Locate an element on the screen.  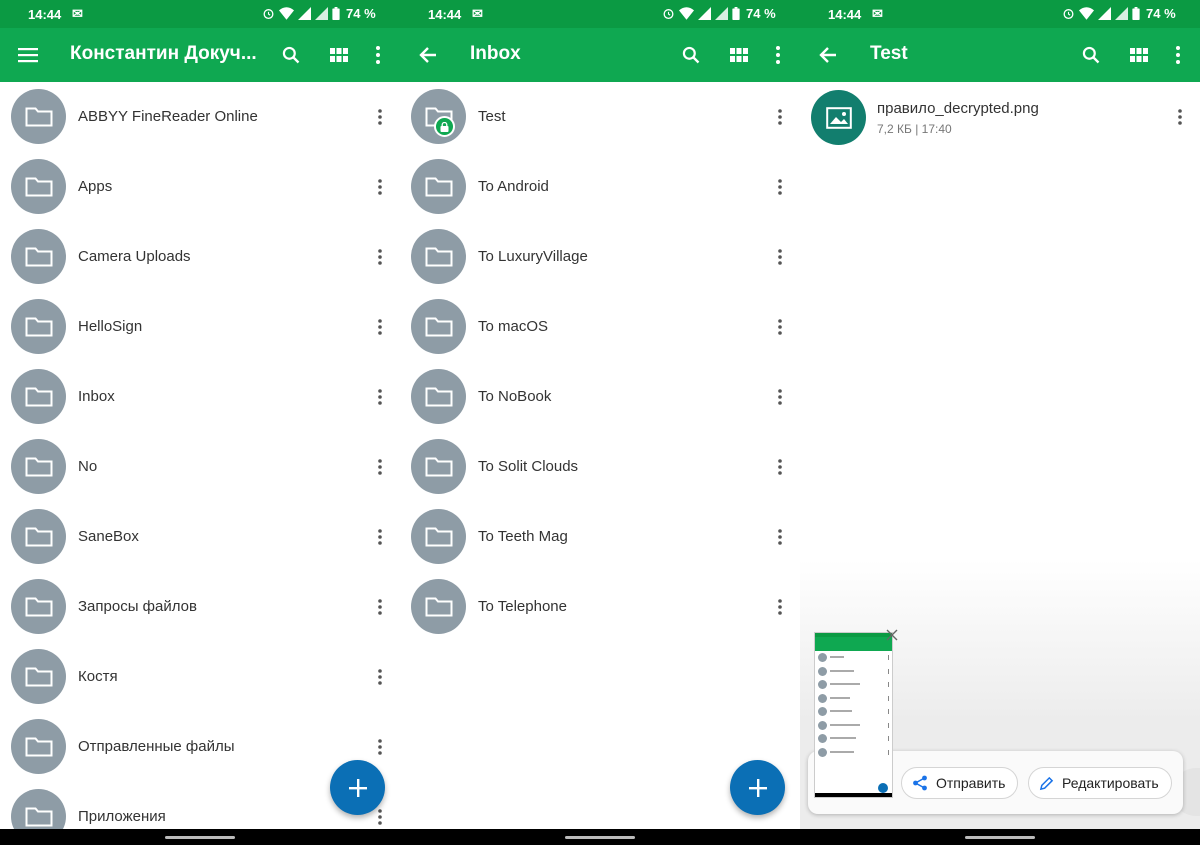
folder-name: To NoBook is located at coordinates (515, 396).